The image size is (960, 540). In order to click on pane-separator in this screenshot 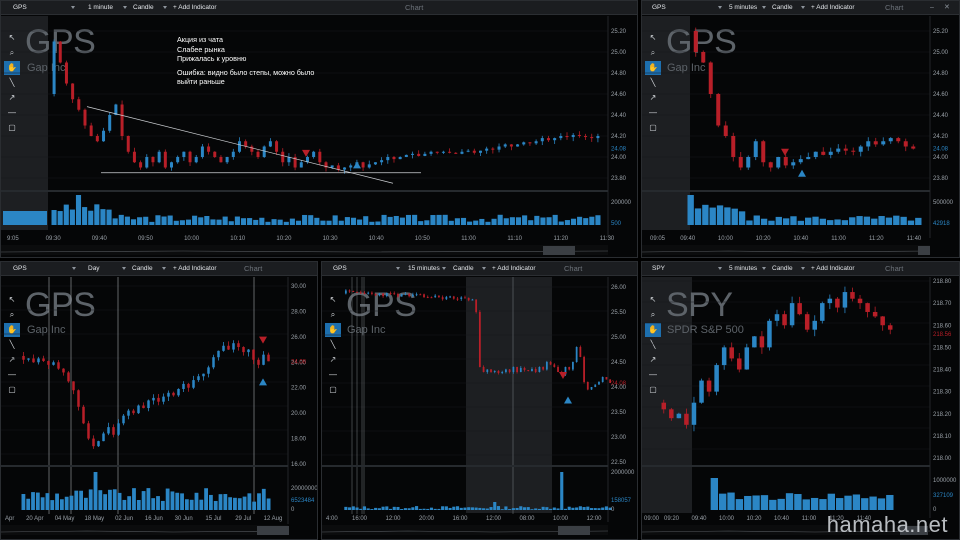, I will do `click(786, 466)`.